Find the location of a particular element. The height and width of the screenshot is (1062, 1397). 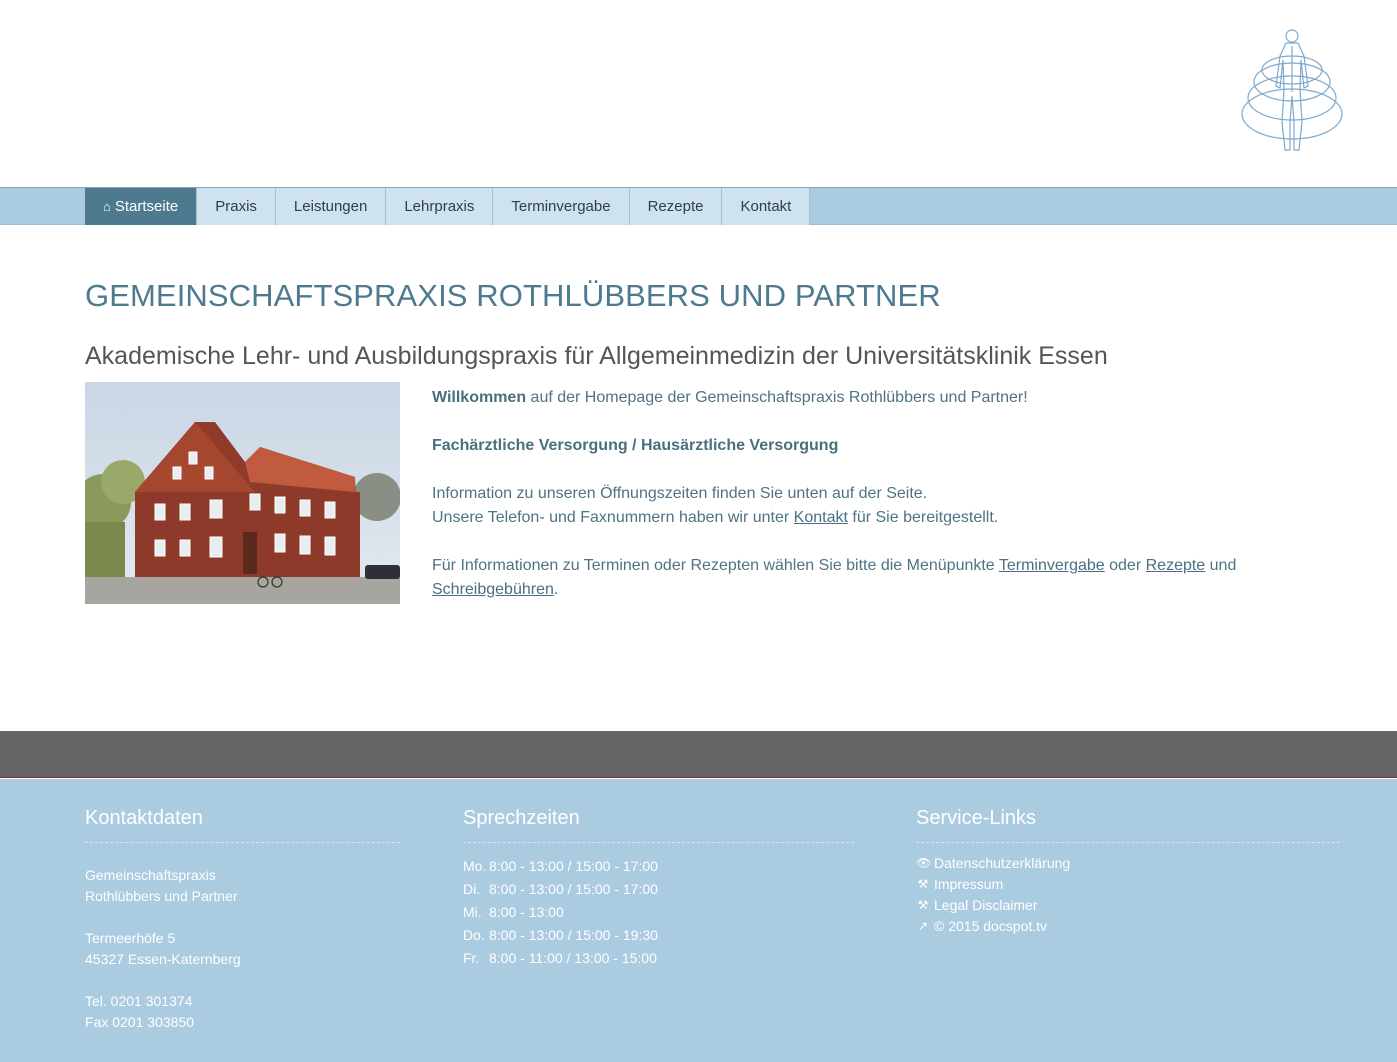

schreibgebuehren-link: Schreibgebühren is located at coordinates (493, 589).